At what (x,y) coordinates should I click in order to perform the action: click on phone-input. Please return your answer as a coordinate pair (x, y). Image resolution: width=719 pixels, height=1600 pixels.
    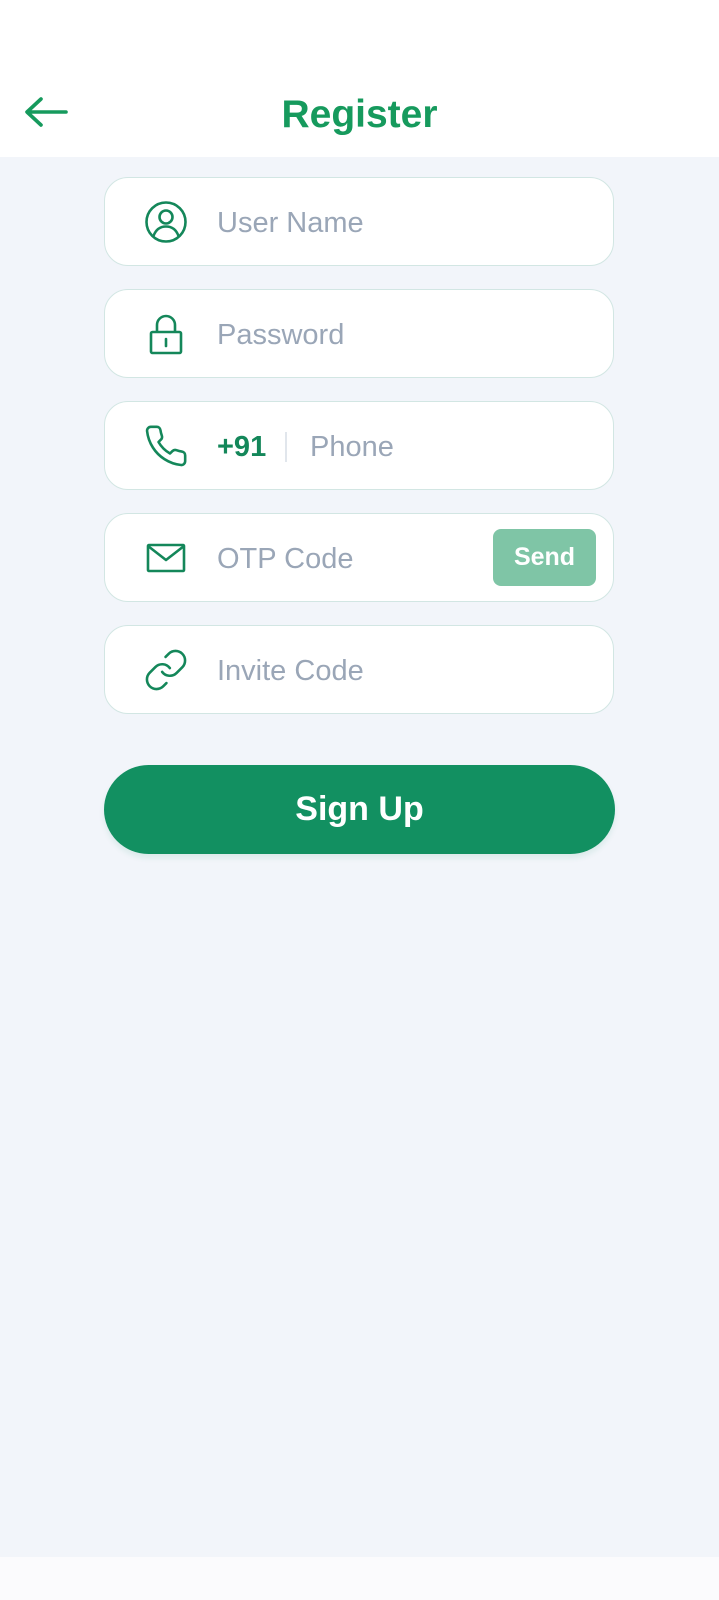
    Looking at the image, I should click on (450, 447).